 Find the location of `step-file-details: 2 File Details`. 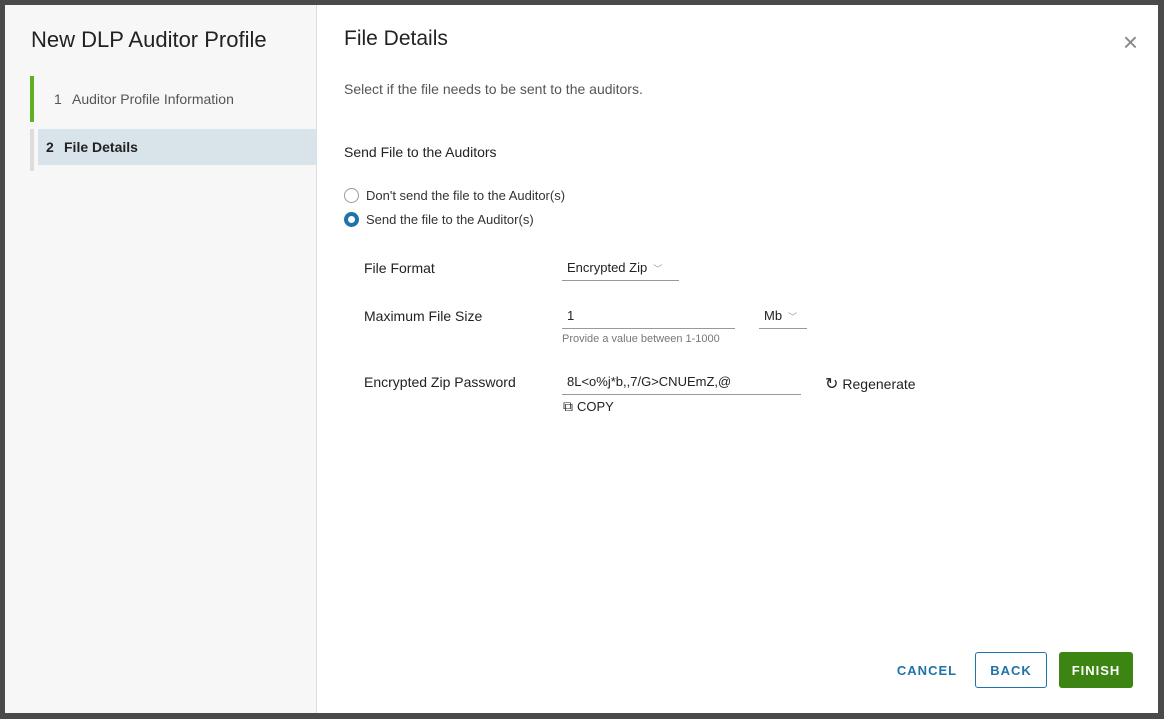

step-file-details: 2 File Details is located at coordinates (173, 150).